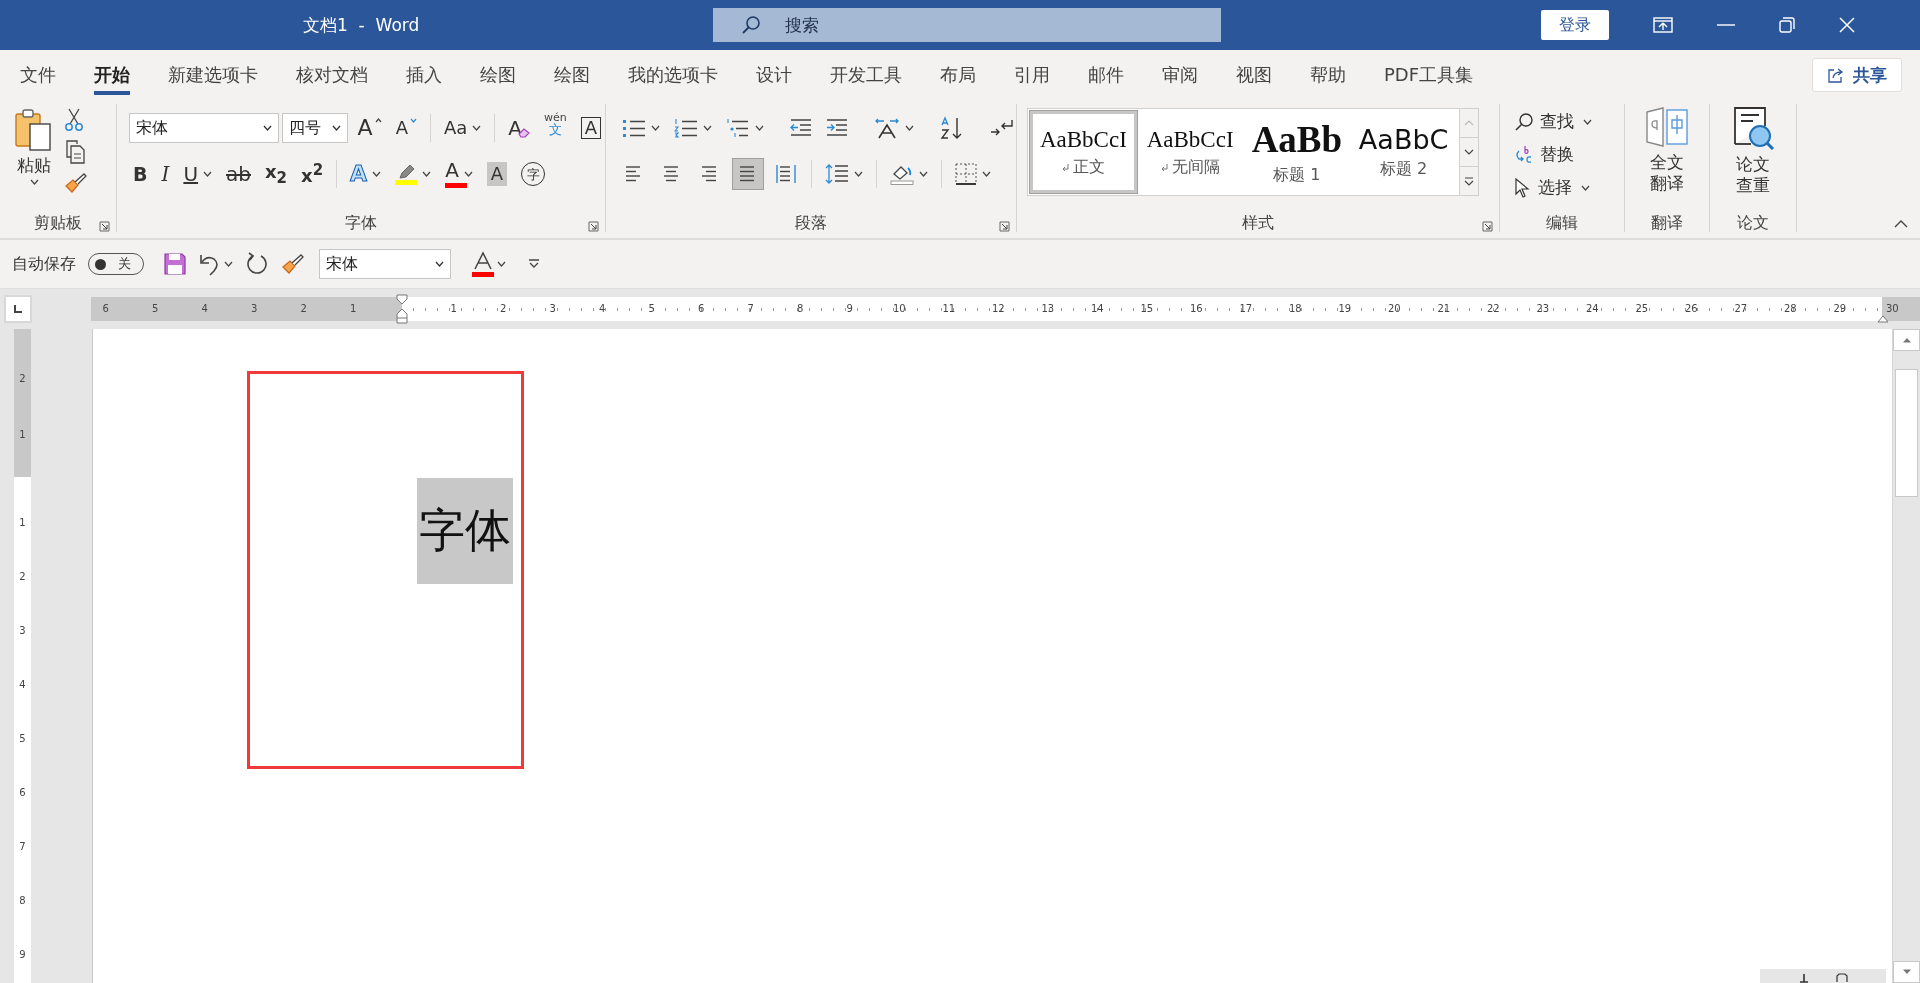  I want to click on phonetic-guide-button: wén 文, so click(555, 128).